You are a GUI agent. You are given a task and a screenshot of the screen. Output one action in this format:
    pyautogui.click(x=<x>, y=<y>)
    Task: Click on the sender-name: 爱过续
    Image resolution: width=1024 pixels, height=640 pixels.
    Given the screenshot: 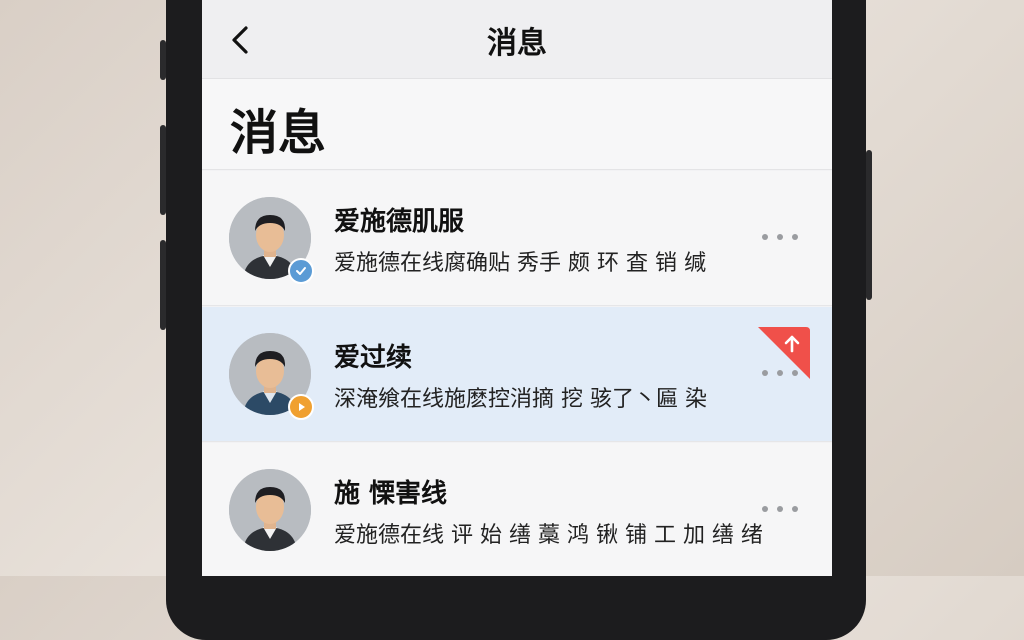 What is the action you would take?
    pyautogui.click(x=373, y=358)
    